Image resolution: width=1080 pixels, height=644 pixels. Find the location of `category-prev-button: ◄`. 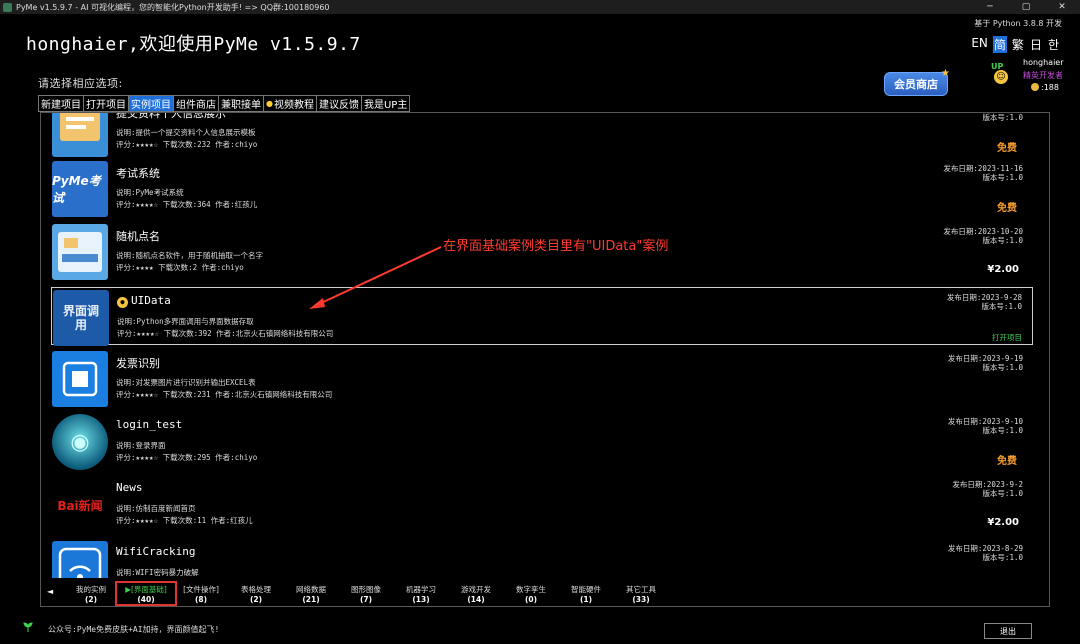

category-prev-button: ◄ is located at coordinates (50, 591).